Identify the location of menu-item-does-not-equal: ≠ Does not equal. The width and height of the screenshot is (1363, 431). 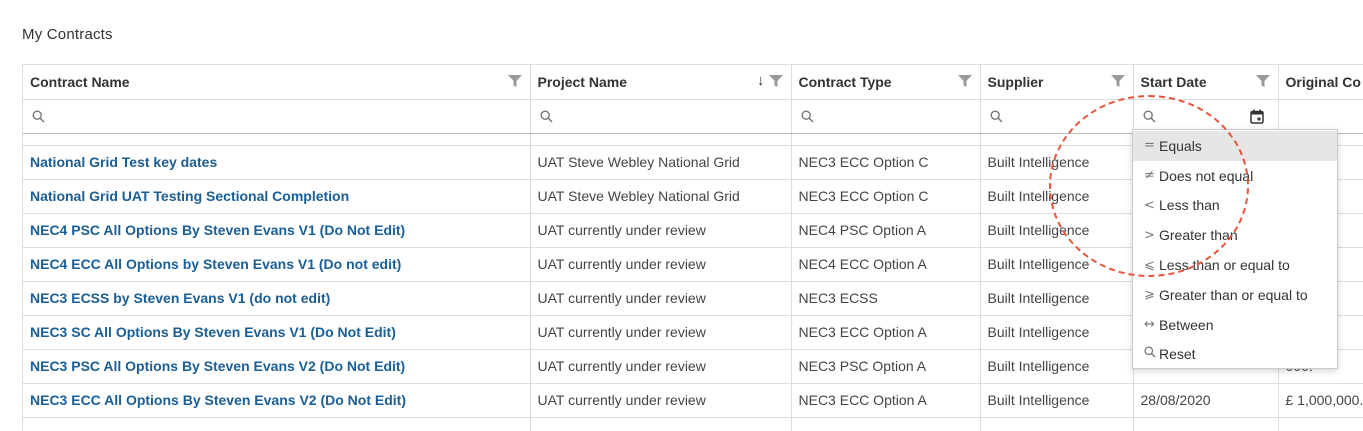
(1235, 176).